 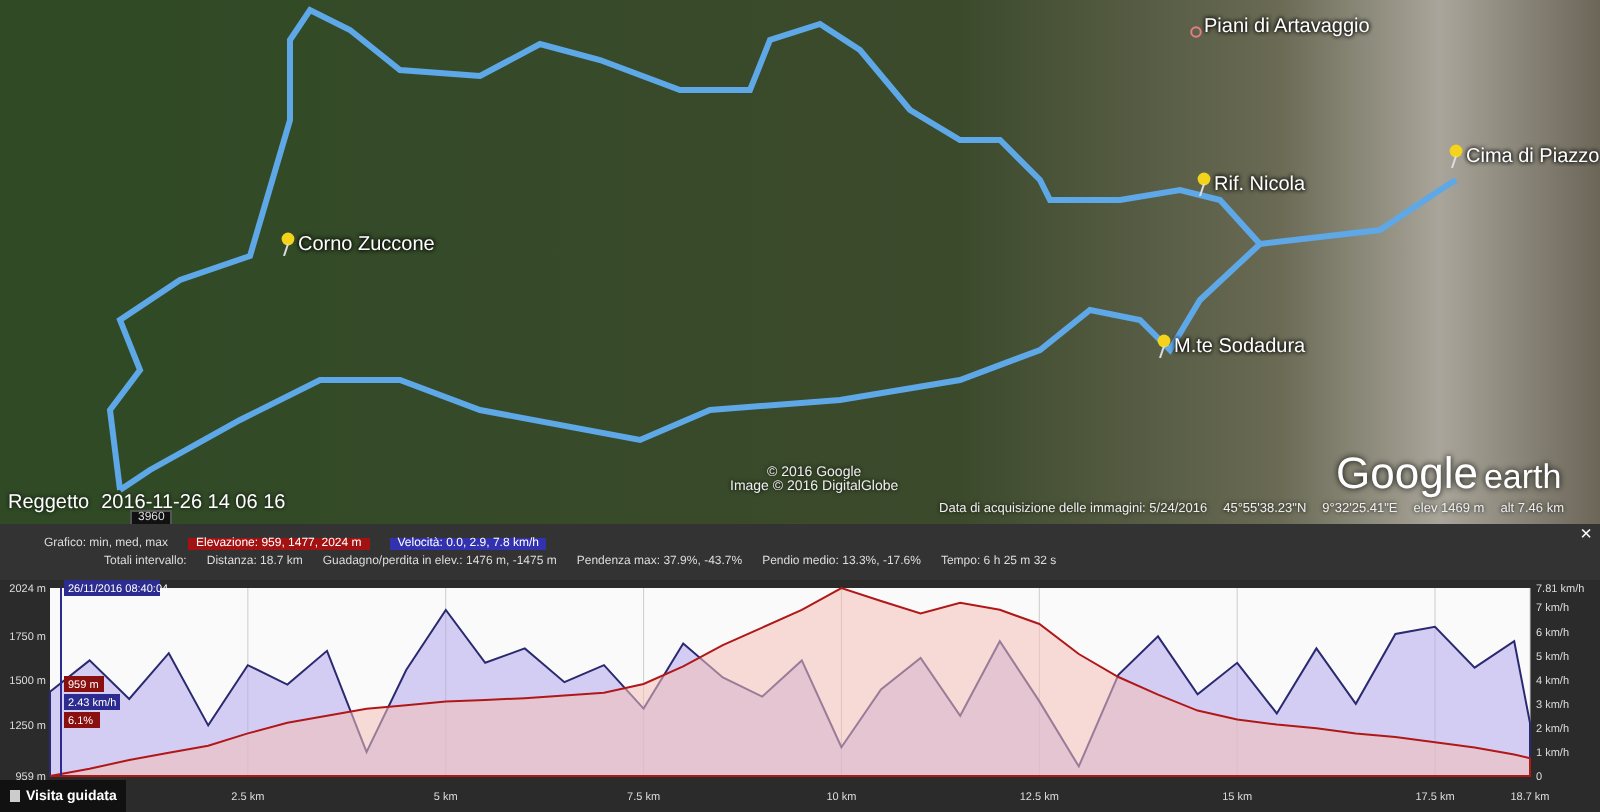 What do you see at coordinates (1407, 474) in the screenshot?
I see `logo-brand-text: Google` at bounding box center [1407, 474].